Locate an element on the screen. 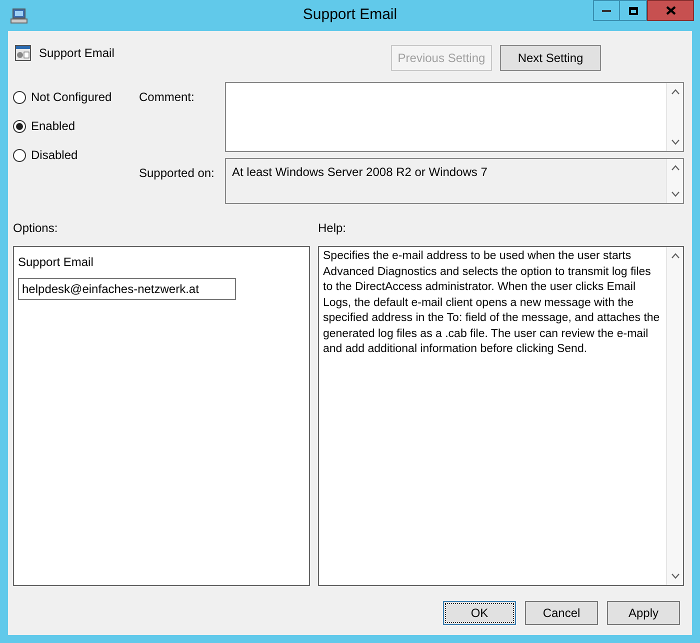 The height and width of the screenshot is (643, 700). close-icon is located at coordinates (671, 10).